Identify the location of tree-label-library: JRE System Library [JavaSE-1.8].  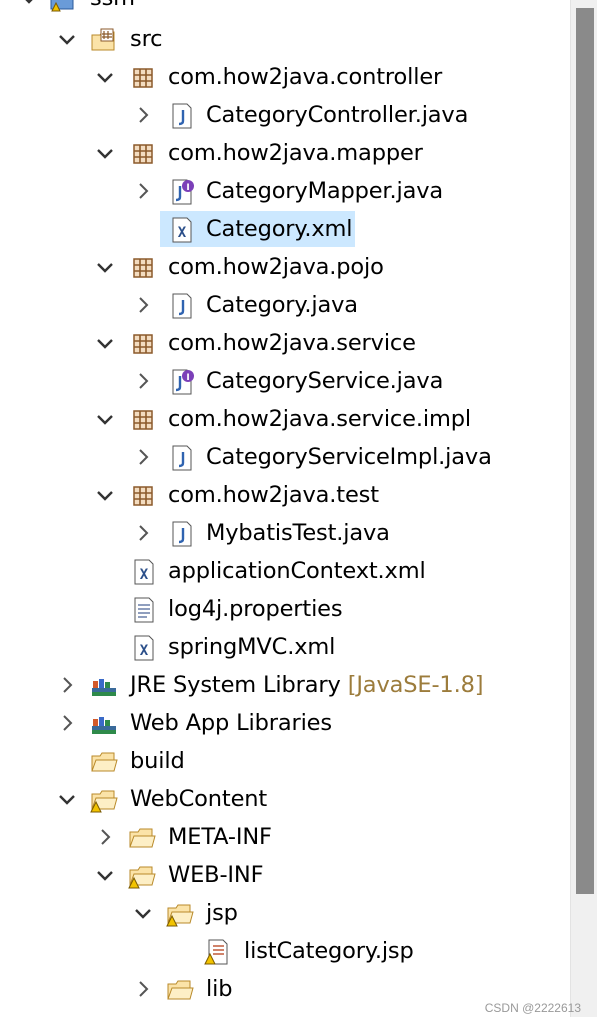
(307, 685).